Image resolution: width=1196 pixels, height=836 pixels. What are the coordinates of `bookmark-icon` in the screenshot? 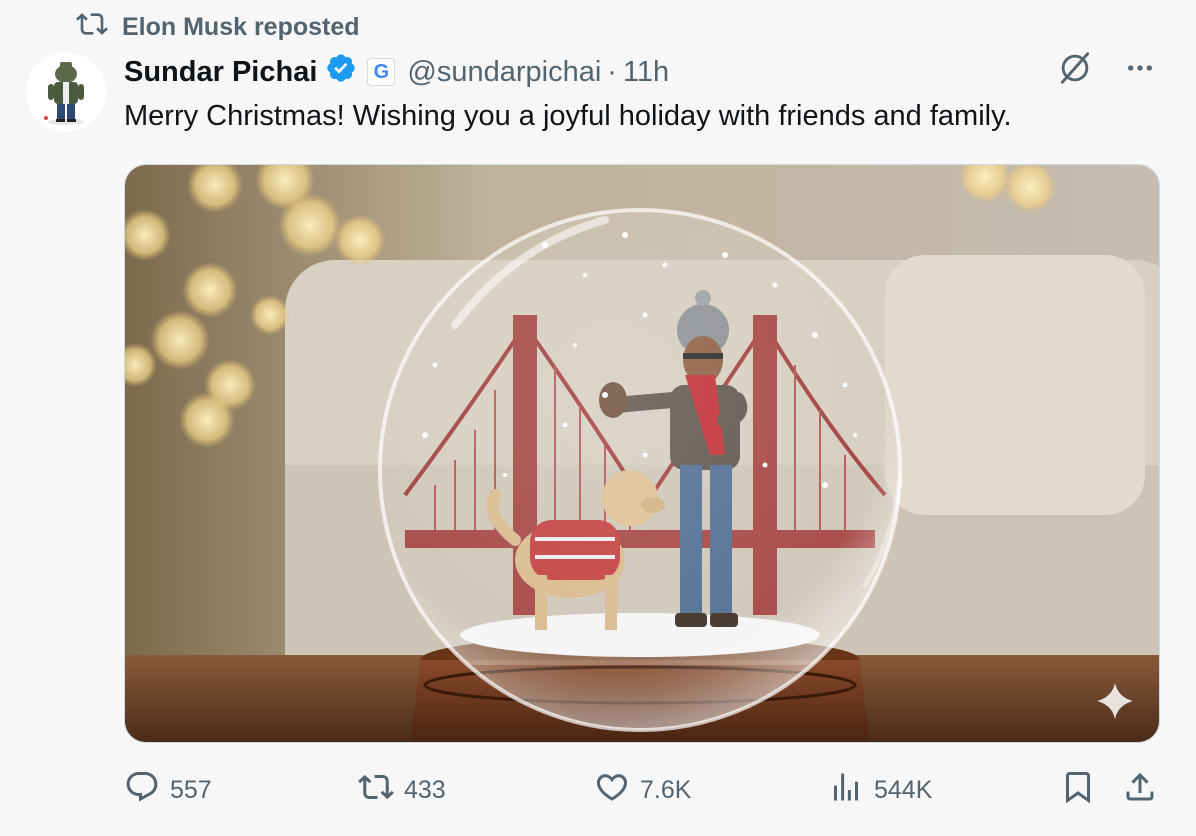 It's located at (1078, 790).